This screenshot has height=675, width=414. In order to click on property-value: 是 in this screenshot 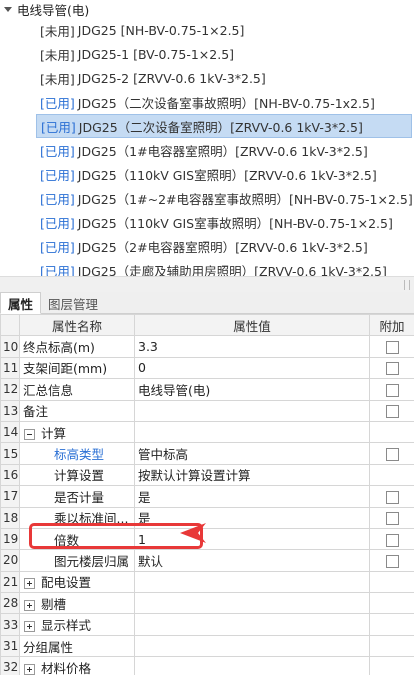, I will do `click(252, 496)`.